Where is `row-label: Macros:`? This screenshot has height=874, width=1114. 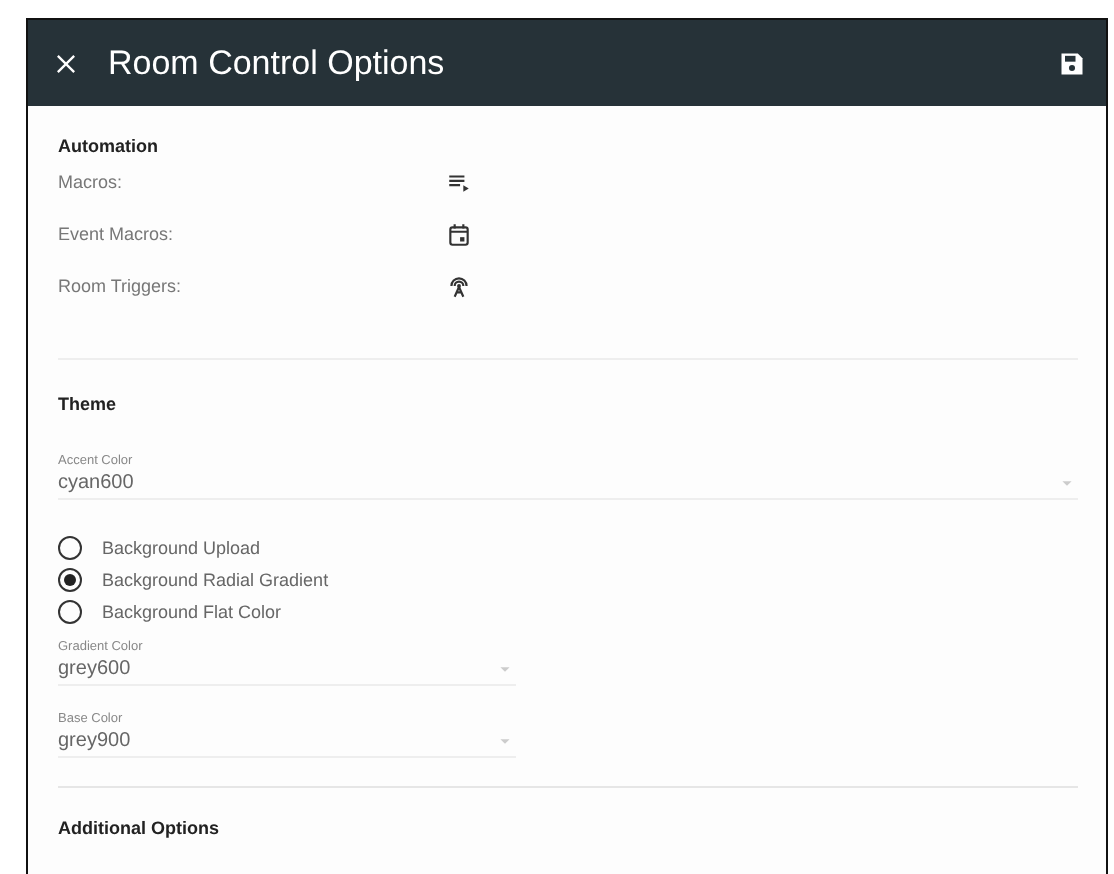
row-label: Macros: is located at coordinates (91, 182).